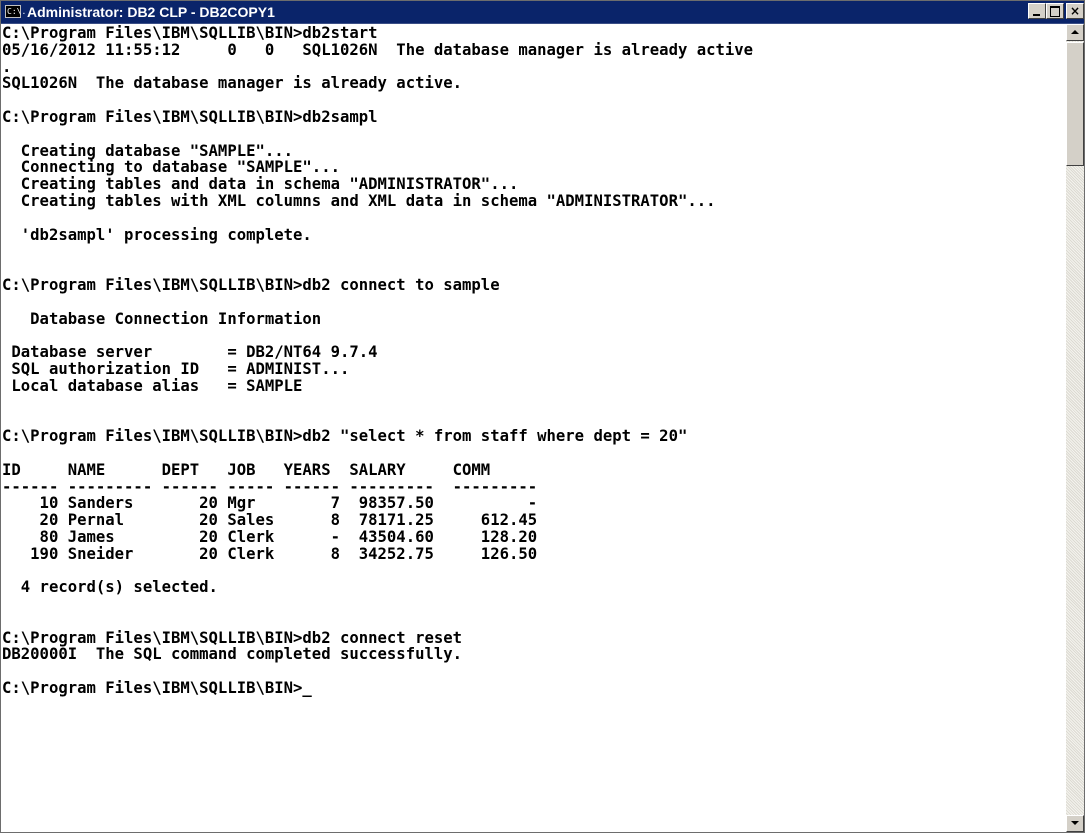 The height and width of the screenshot is (833, 1085). Describe the element at coordinates (110, 587) in the screenshot. I see `console-line: 4 record(s) selected.` at that location.